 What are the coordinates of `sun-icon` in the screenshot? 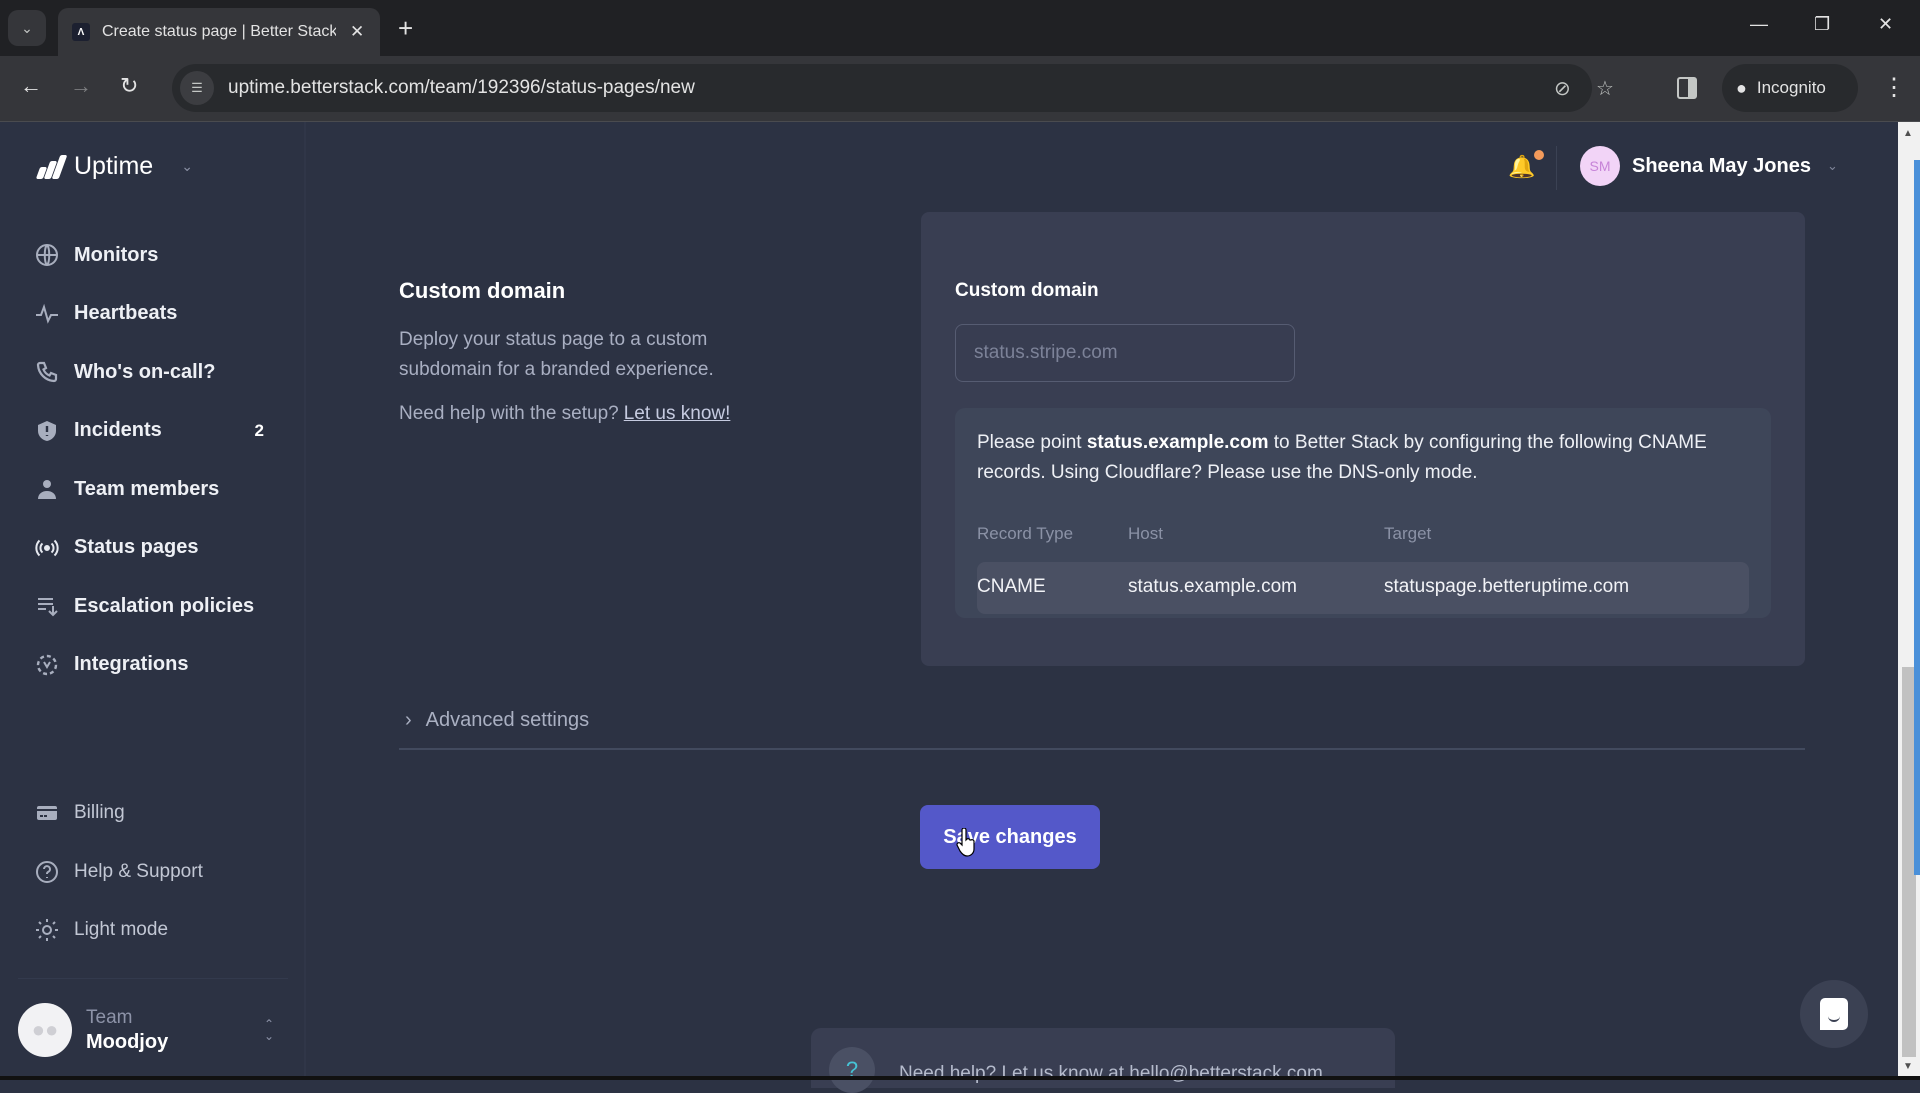 It's located at (47, 930).